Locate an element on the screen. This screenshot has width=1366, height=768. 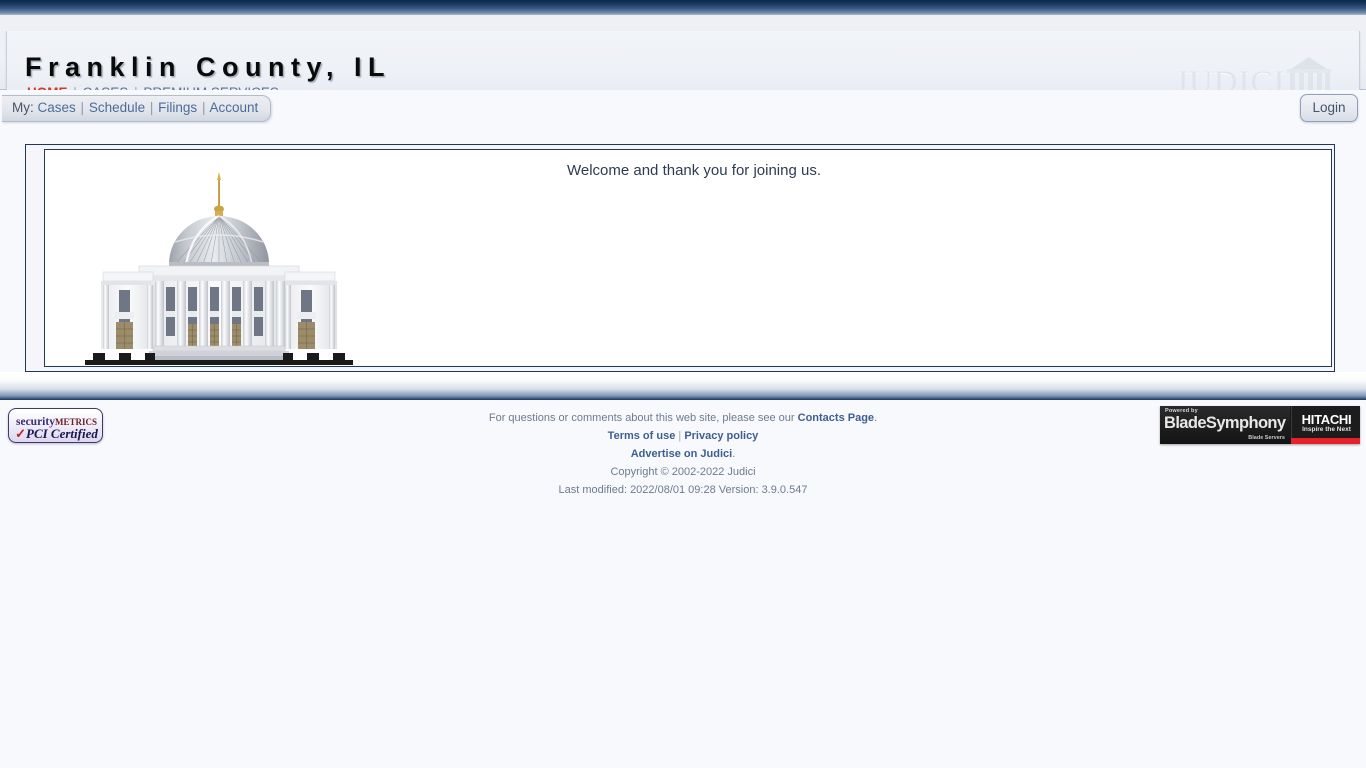
bladesymphony-section: Powered by BladeSymphony Blade Servers is located at coordinates (1225, 425).